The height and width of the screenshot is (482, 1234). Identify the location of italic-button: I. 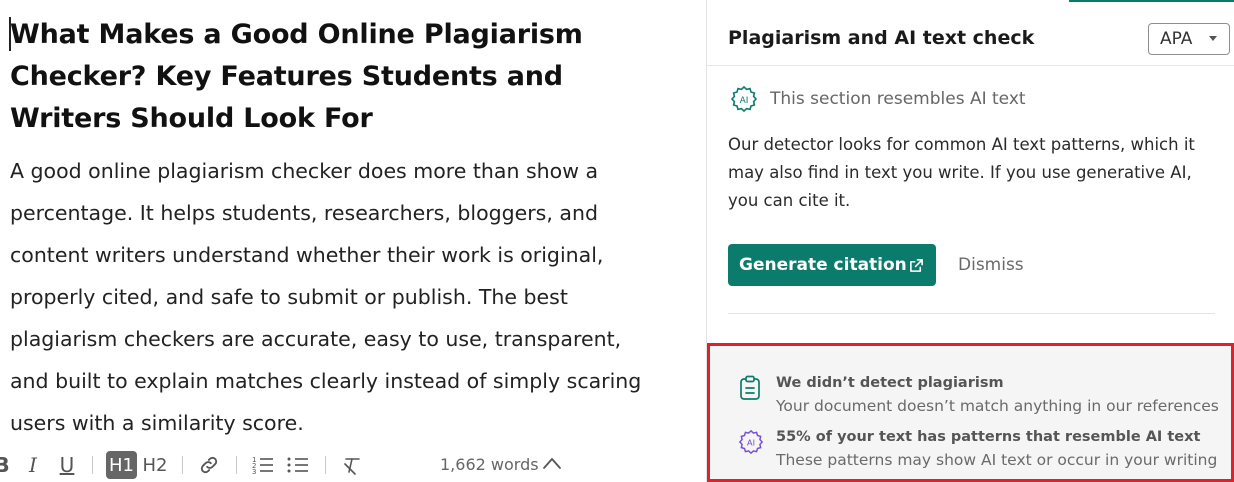
(33, 465).